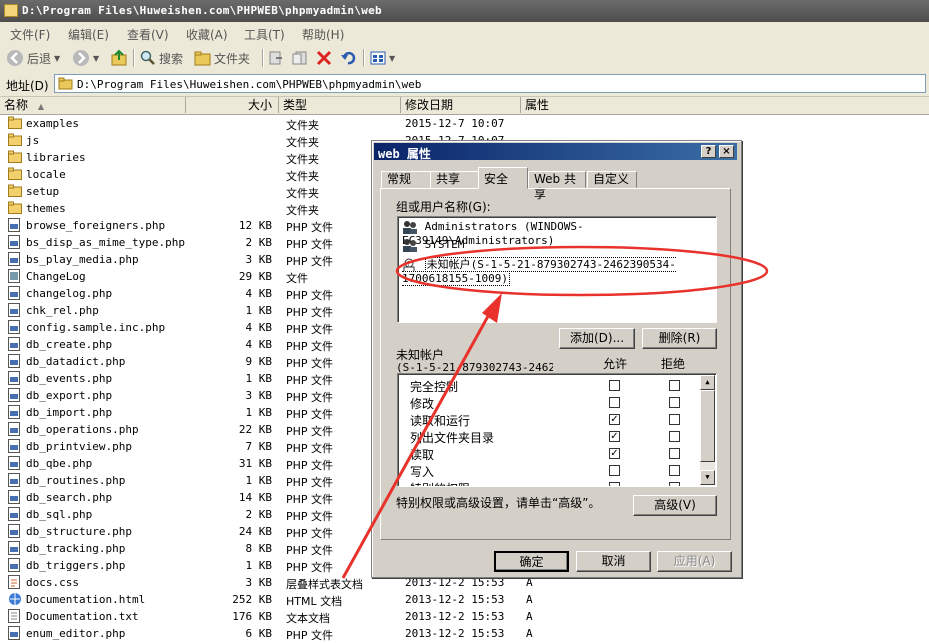 Image resolution: width=929 pixels, height=643 pixels. I want to click on up-folder-button, so click(119, 58).